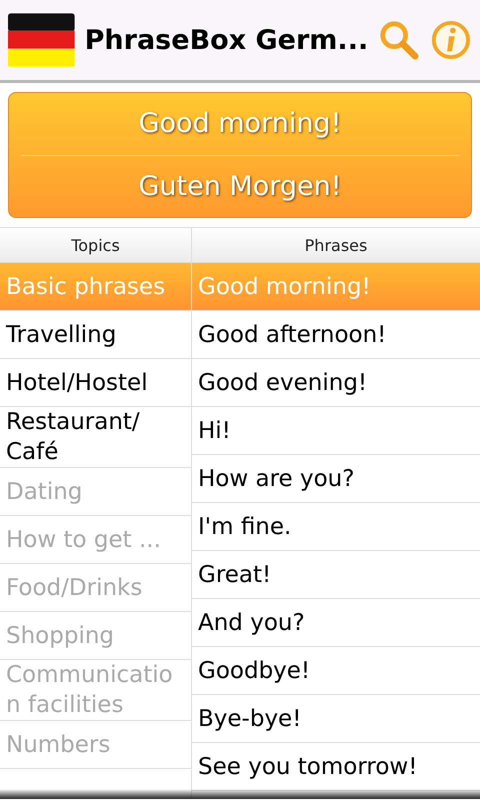  Describe the element at coordinates (336, 479) in the screenshot. I see `phrase-item: How are you?` at that location.